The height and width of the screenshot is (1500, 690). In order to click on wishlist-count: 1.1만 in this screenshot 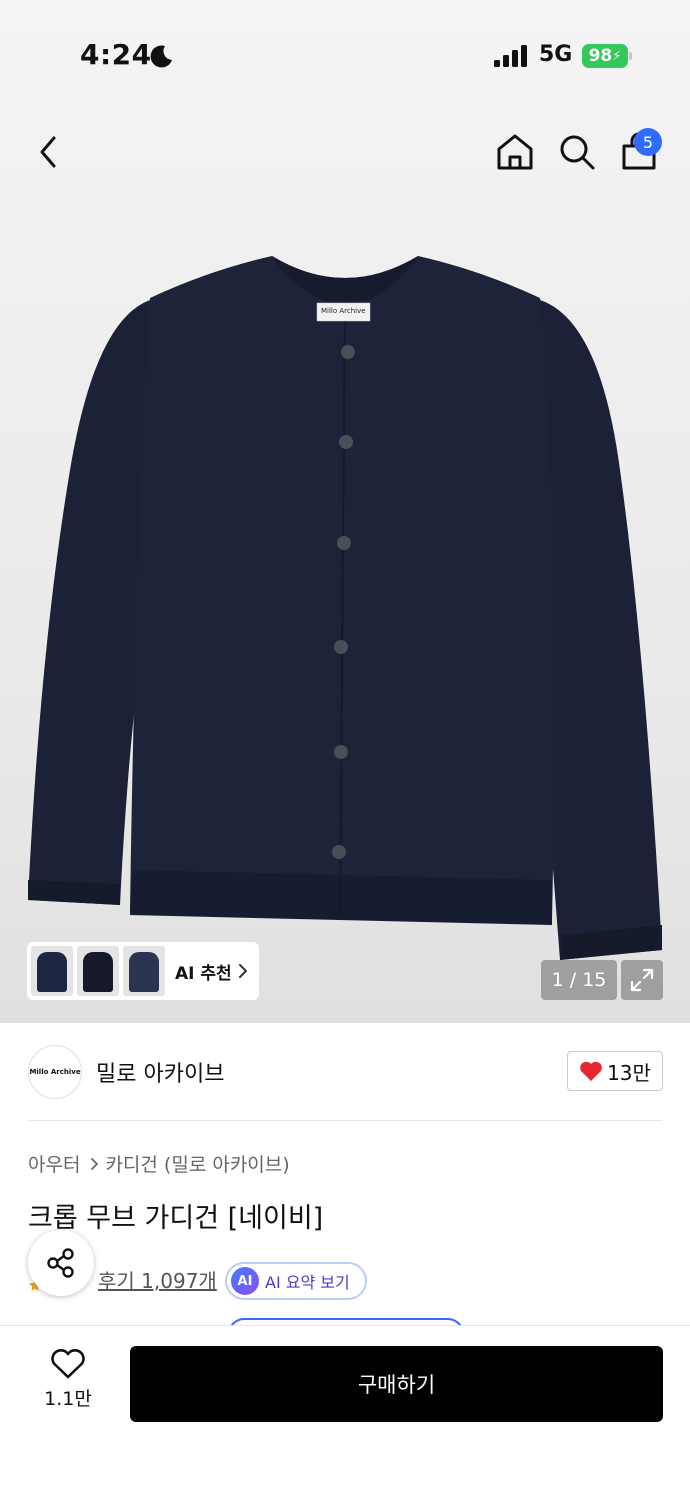, I will do `click(68, 1399)`.